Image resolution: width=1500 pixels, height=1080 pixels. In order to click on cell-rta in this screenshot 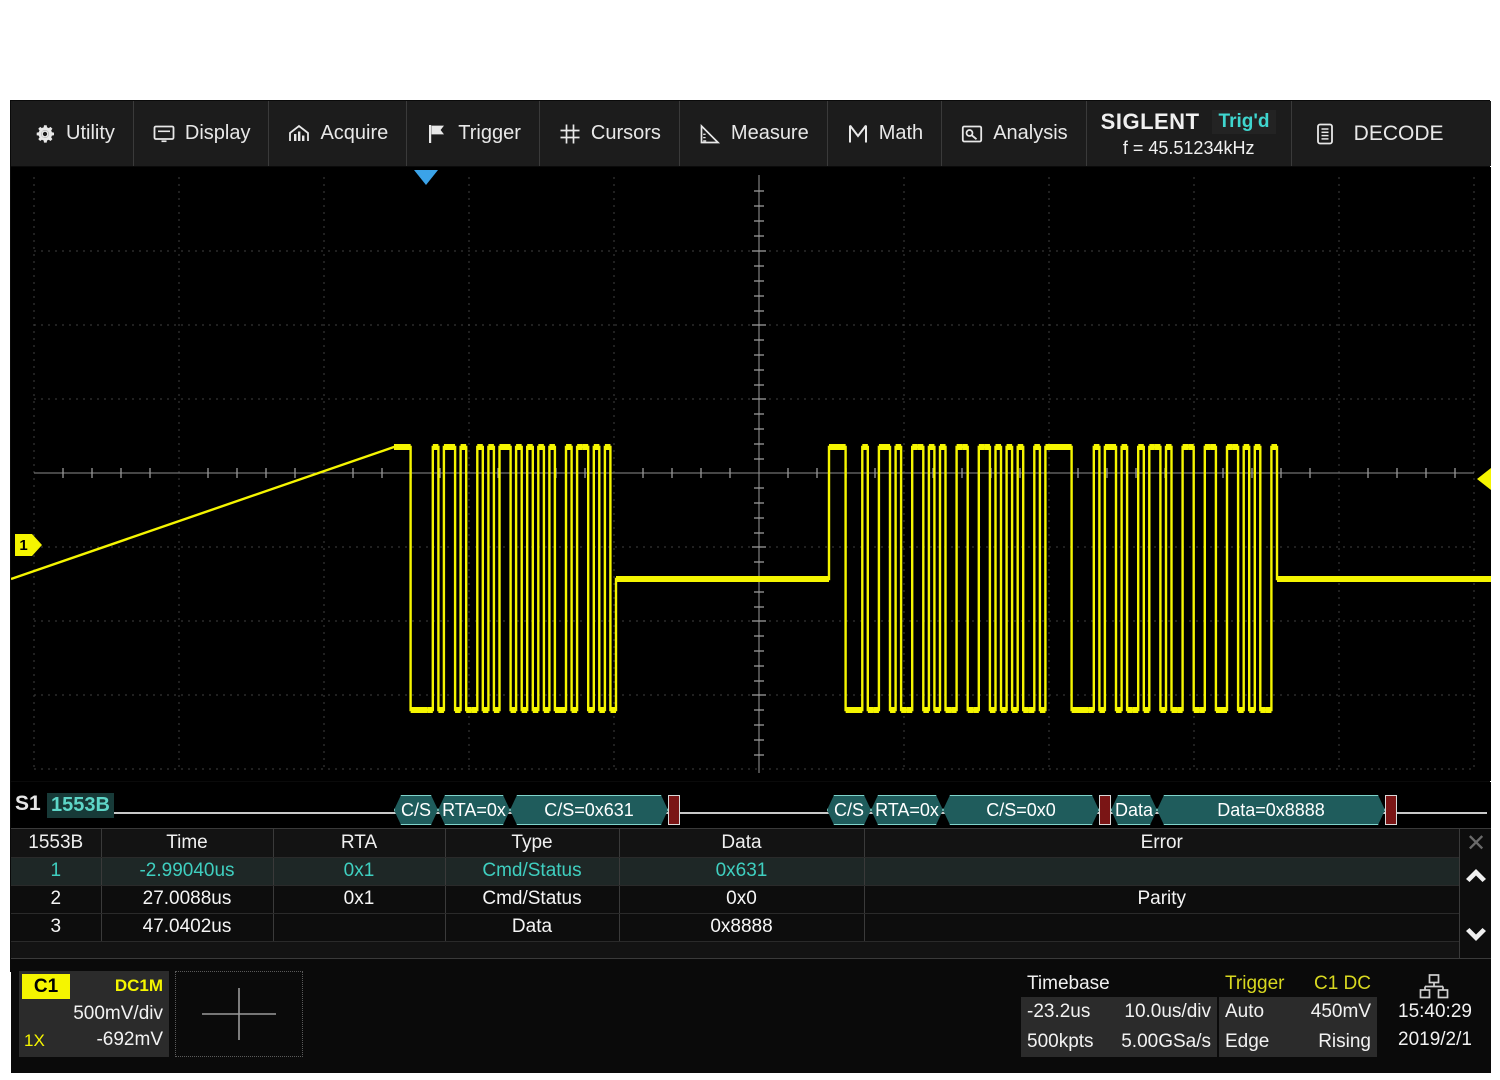, I will do `click(359, 927)`.